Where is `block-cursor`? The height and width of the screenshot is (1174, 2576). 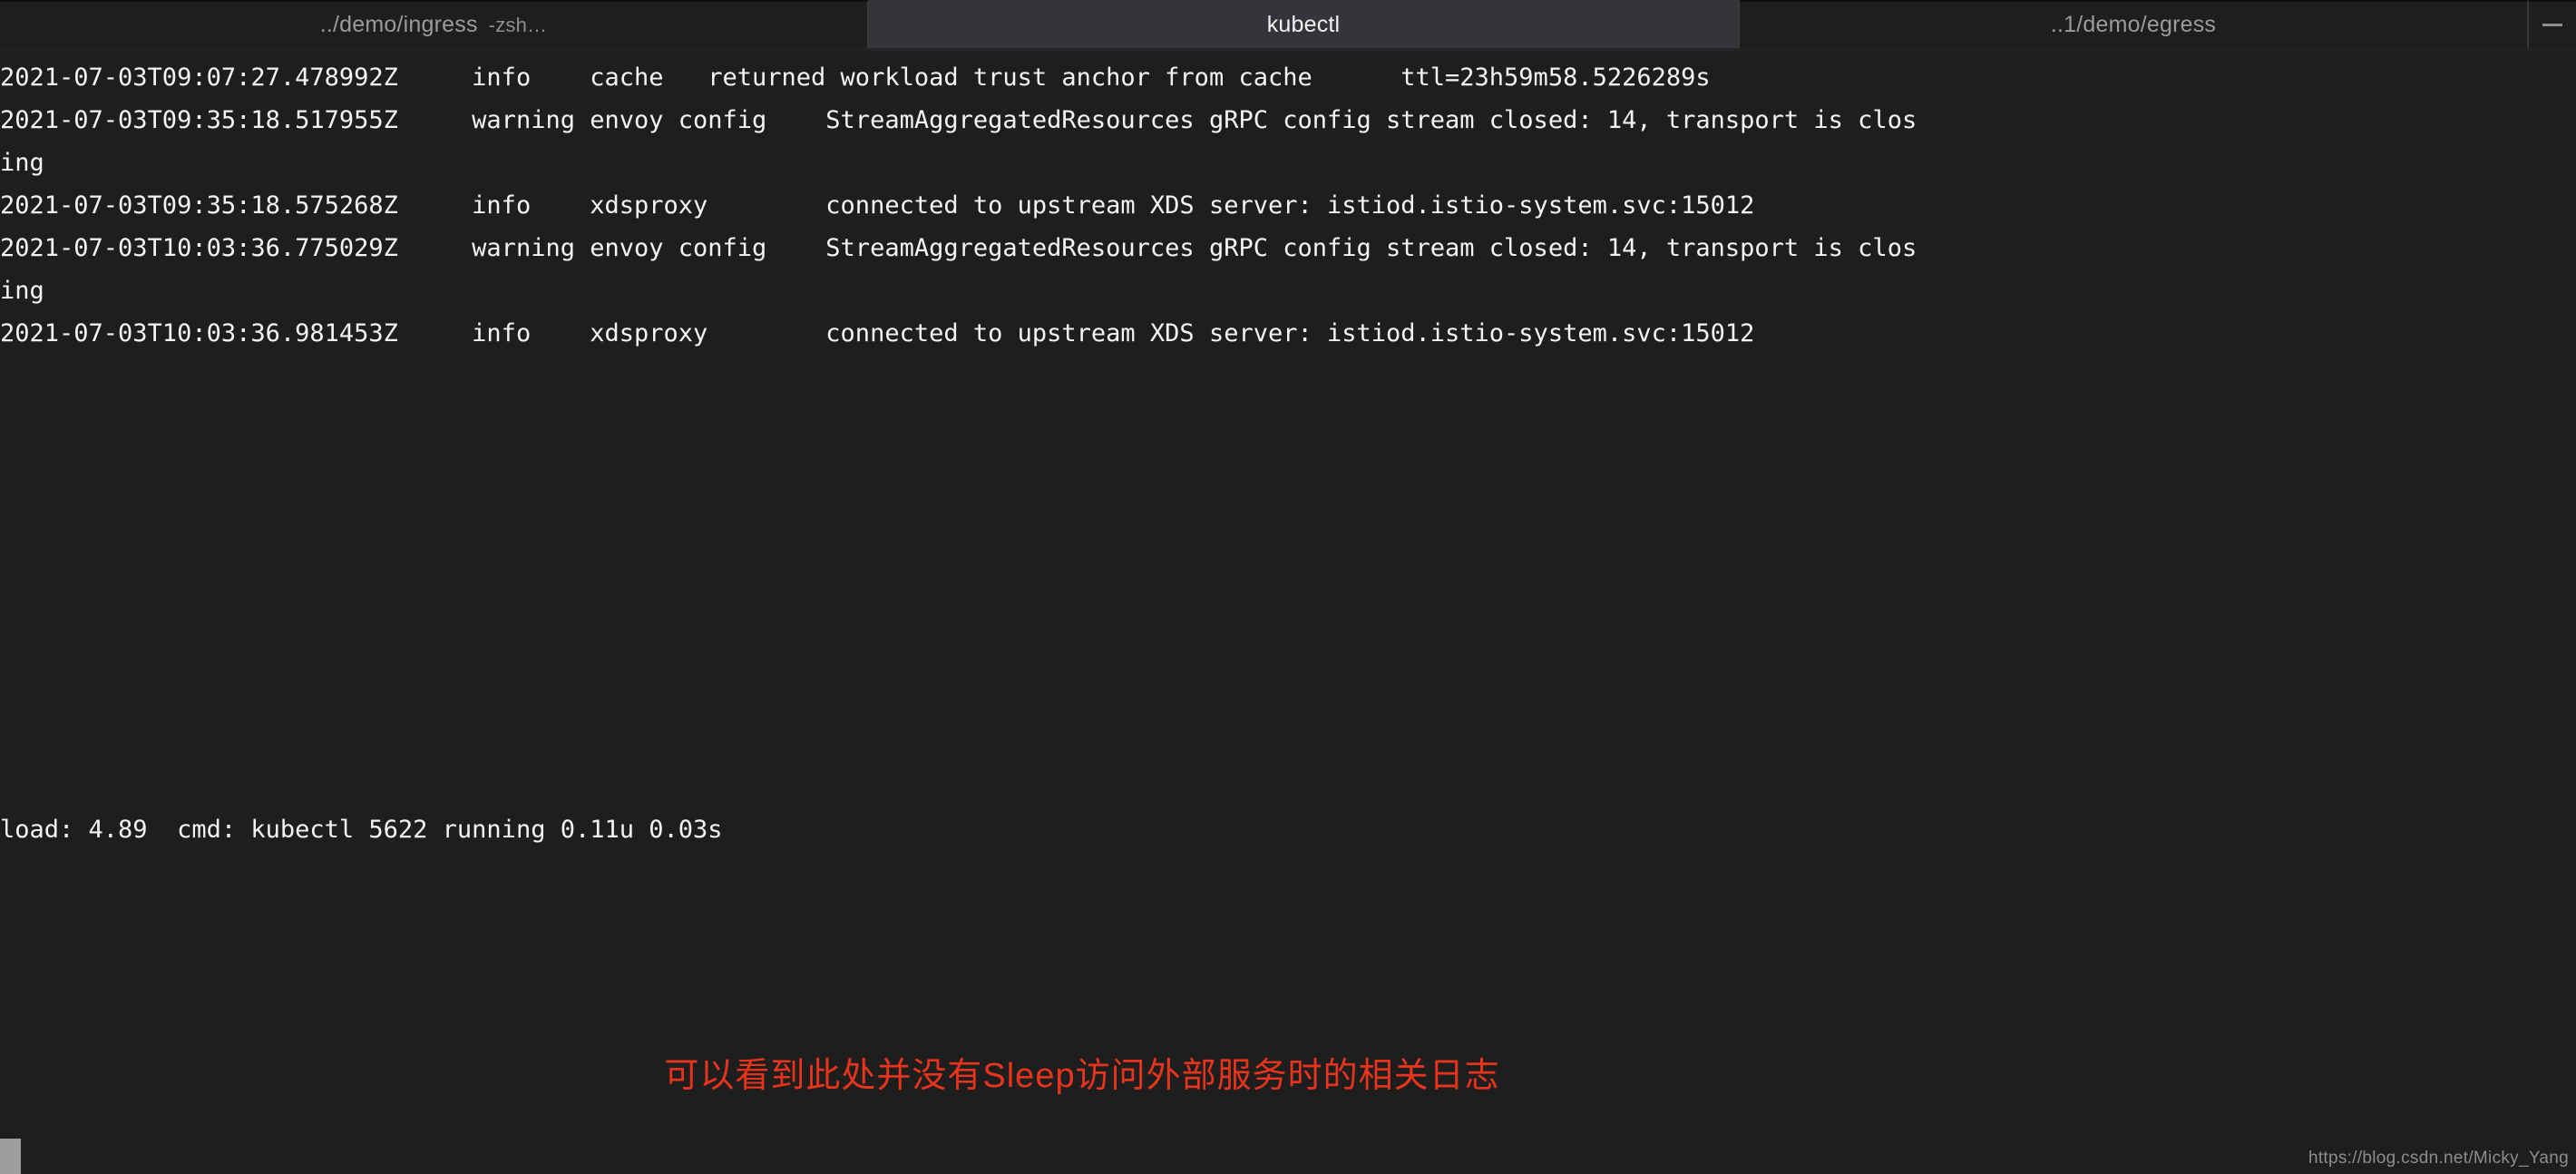 block-cursor is located at coordinates (10, 1156).